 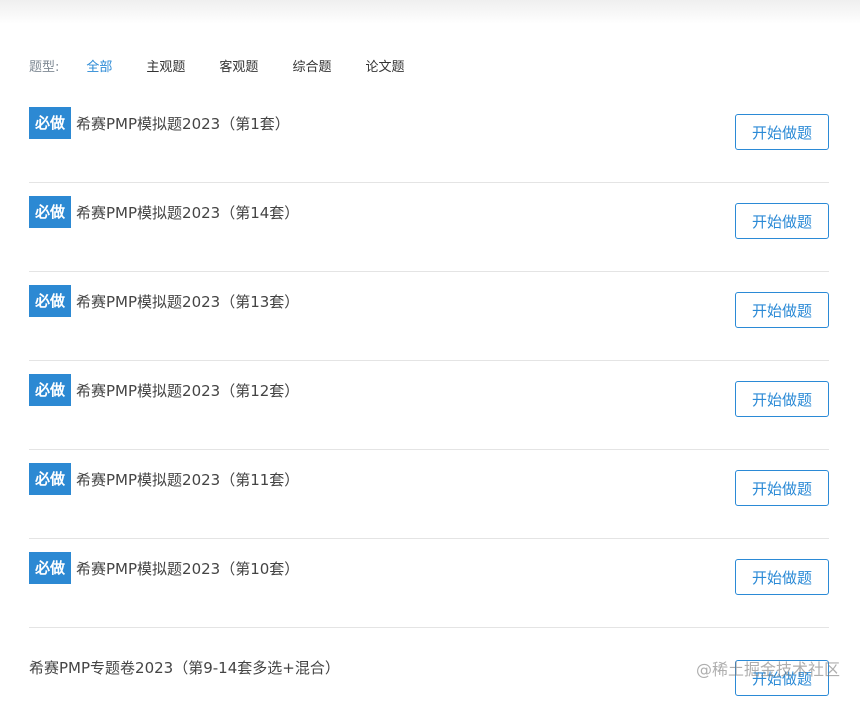 What do you see at coordinates (187, 212) in the screenshot?
I see `exam-title: 希赛PMP模拟题2023（第14套）` at bounding box center [187, 212].